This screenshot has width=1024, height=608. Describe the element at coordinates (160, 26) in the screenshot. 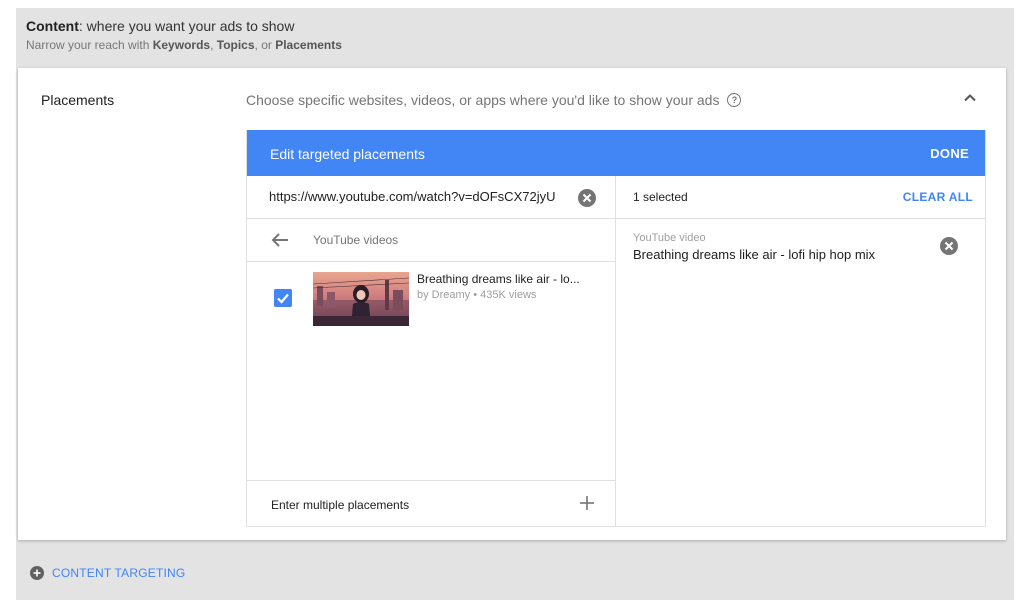

I see `section-title: Content: where you want your ads to show` at that location.